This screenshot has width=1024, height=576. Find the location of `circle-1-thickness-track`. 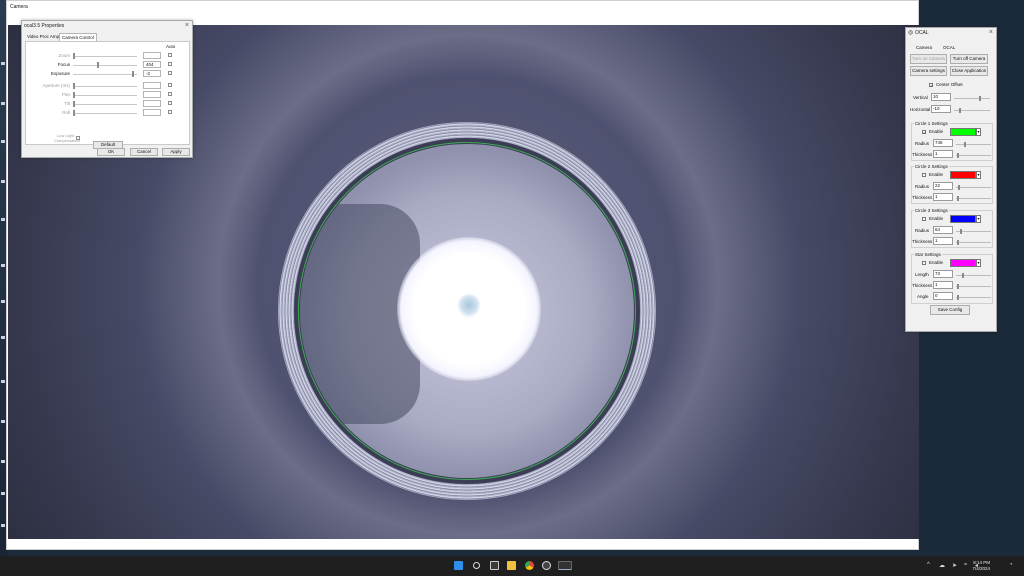

circle-1-thickness-track is located at coordinates (973, 155).